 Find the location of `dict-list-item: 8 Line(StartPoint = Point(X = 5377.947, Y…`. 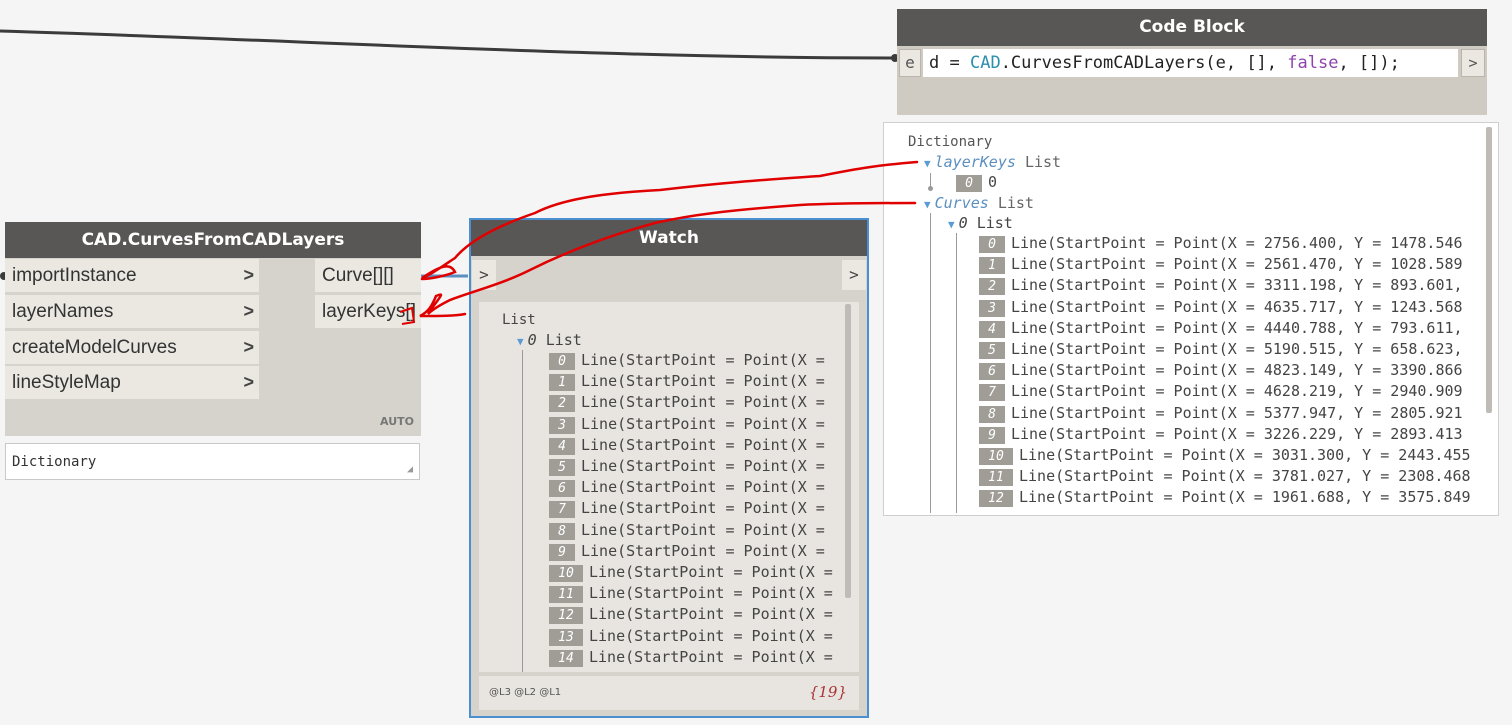

dict-list-item: 8 Line(StartPoint = Point(X = 5377.947, Y… is located at coordinates (1221, 413).